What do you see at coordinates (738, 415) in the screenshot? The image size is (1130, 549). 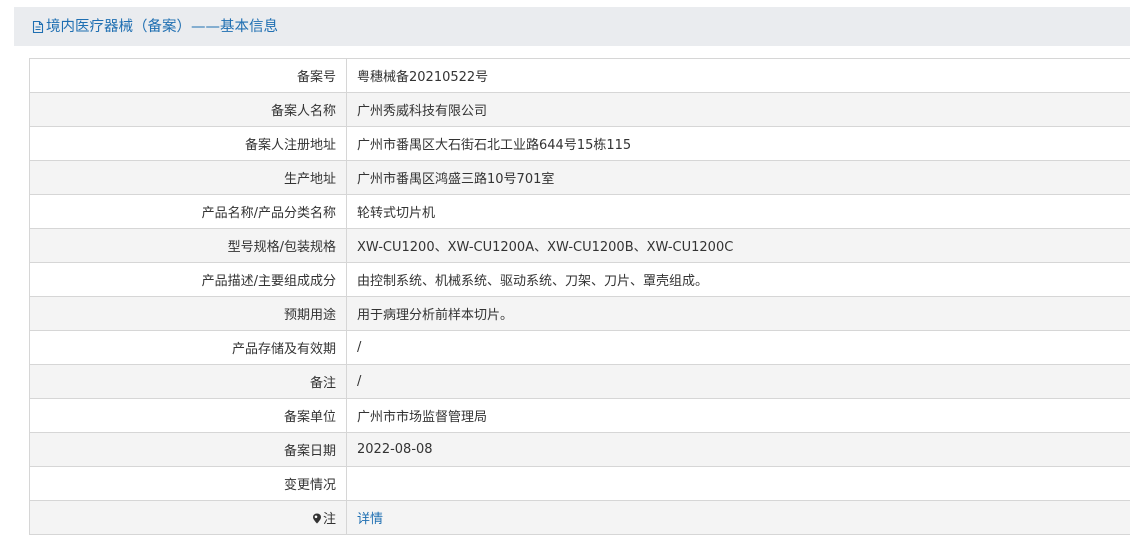 I see `row-value: 广州市市场监督管理局` at bounding box center [738, 415].